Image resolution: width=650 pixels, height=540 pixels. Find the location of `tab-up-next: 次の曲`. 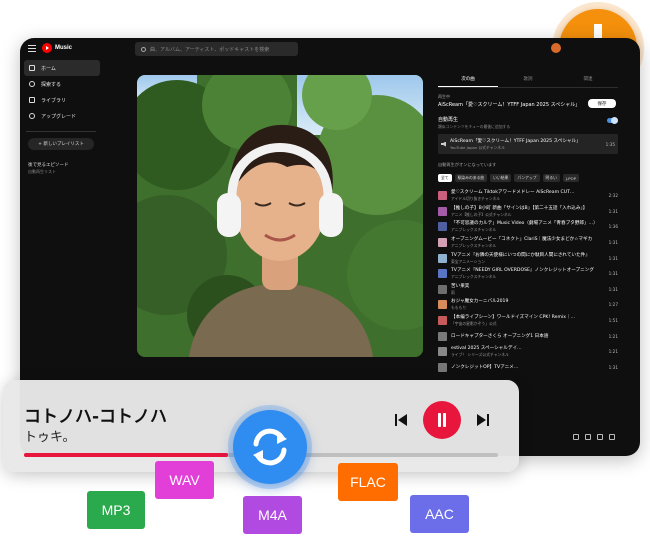

tab-up-next: 次の曲 is located at coordinates (468, 81).